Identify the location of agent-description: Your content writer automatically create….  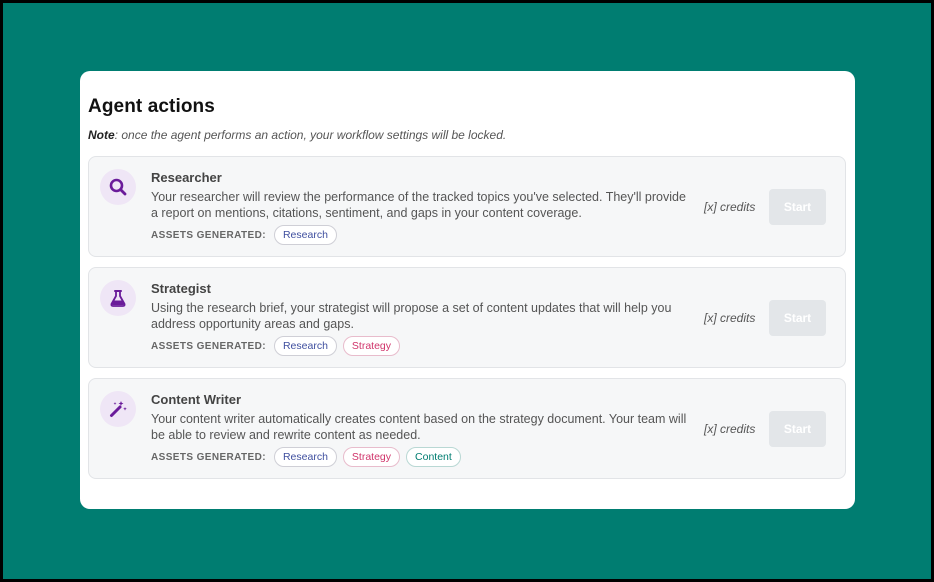
(419, 427).